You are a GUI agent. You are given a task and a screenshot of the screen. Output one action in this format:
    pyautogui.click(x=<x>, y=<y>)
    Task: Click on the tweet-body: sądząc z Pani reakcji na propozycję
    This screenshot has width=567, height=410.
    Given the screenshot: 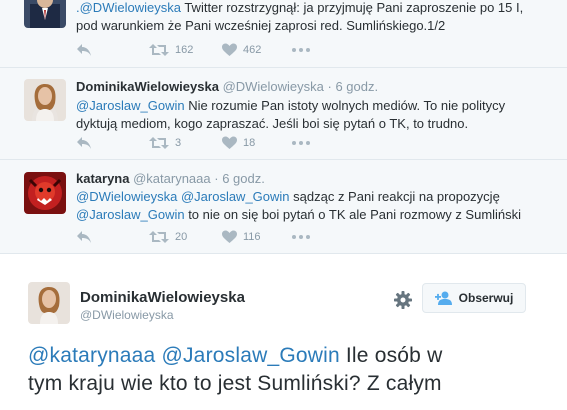 What is the action you would take?
    pyautogui.click(x=394, y=196)
    